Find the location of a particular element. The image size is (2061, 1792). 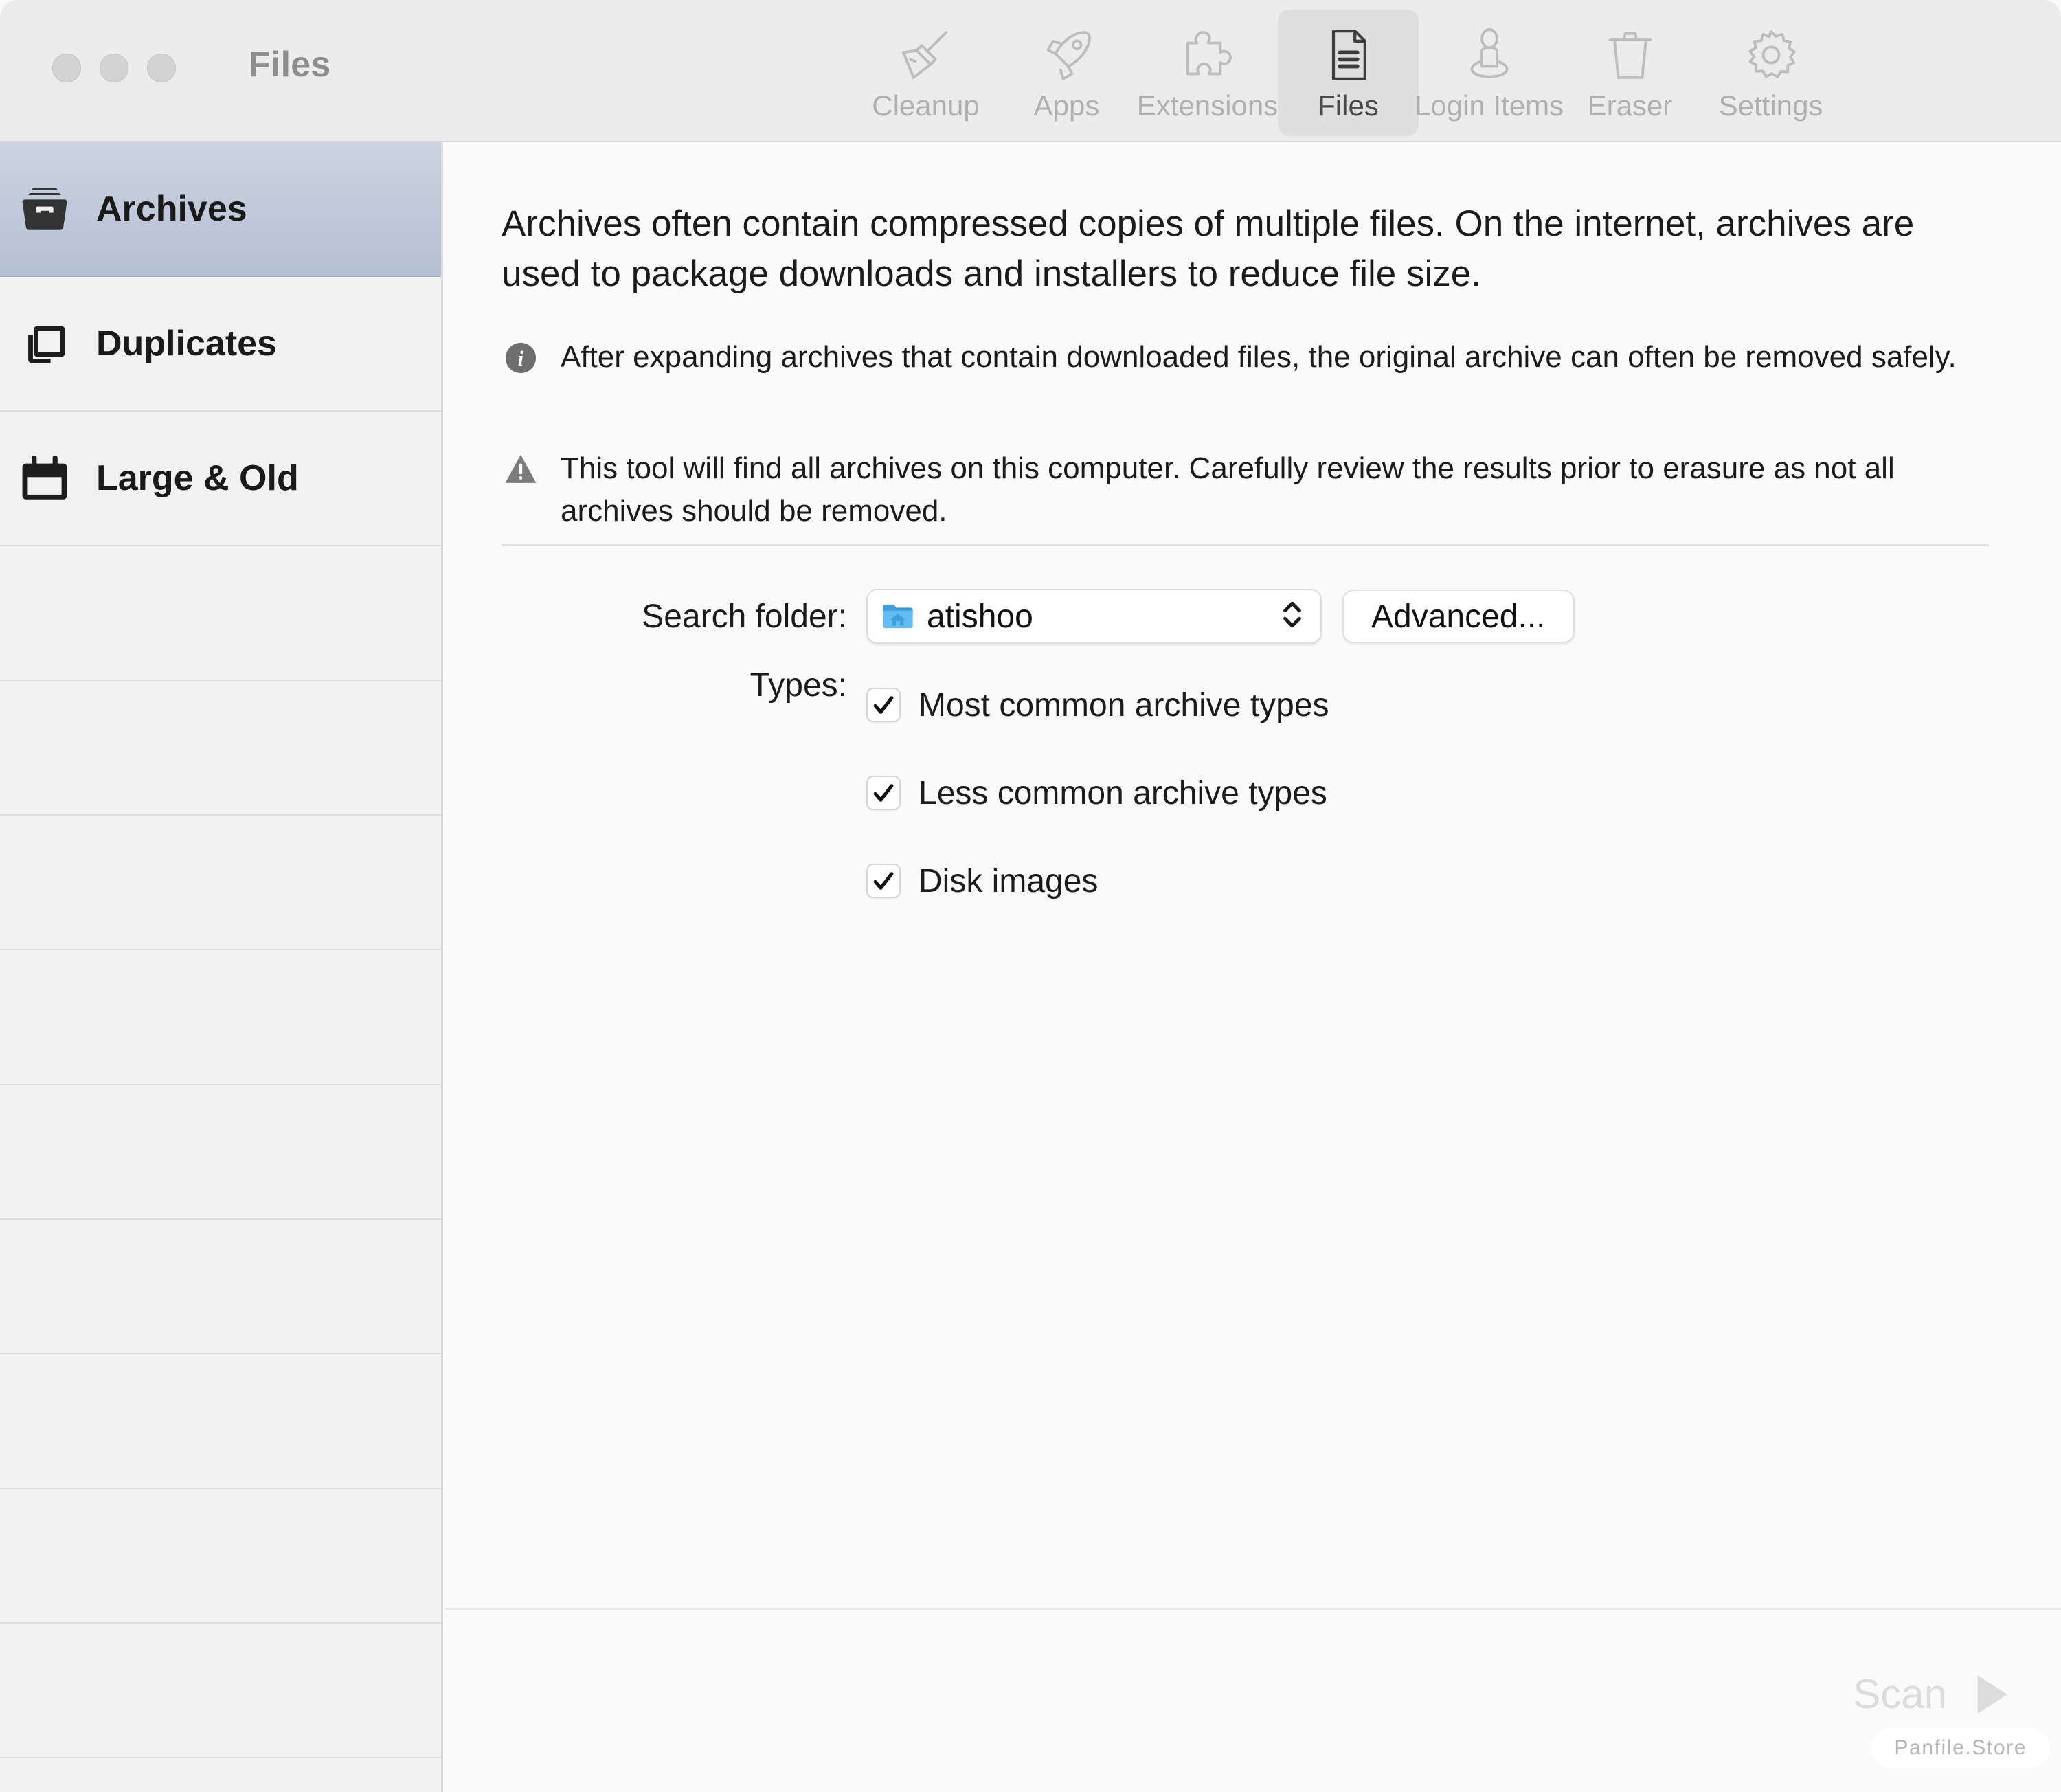

trash-icon is located at coordinates (1630, 55).